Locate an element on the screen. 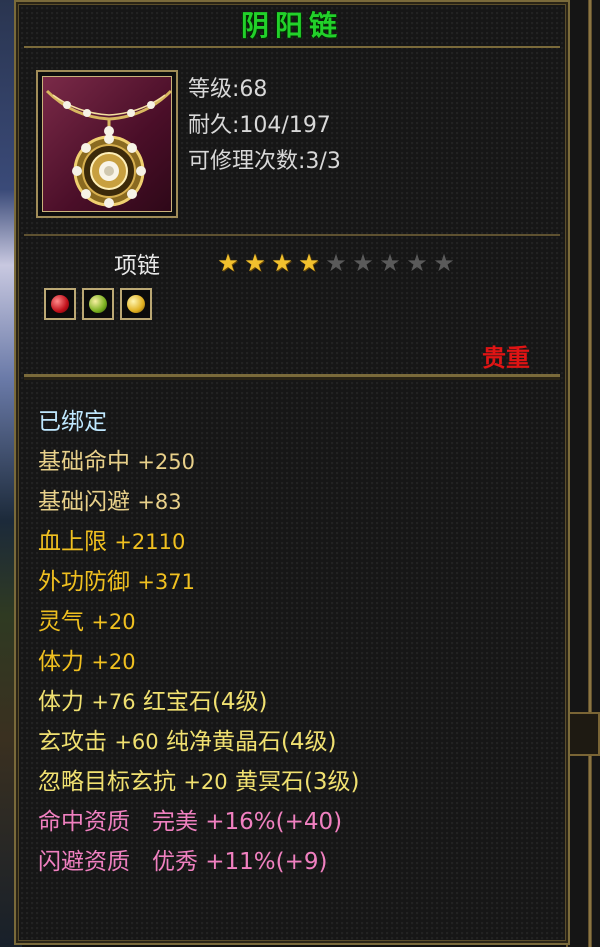  attribute-label: 玄攻击 is located at coordinates (72, 742).